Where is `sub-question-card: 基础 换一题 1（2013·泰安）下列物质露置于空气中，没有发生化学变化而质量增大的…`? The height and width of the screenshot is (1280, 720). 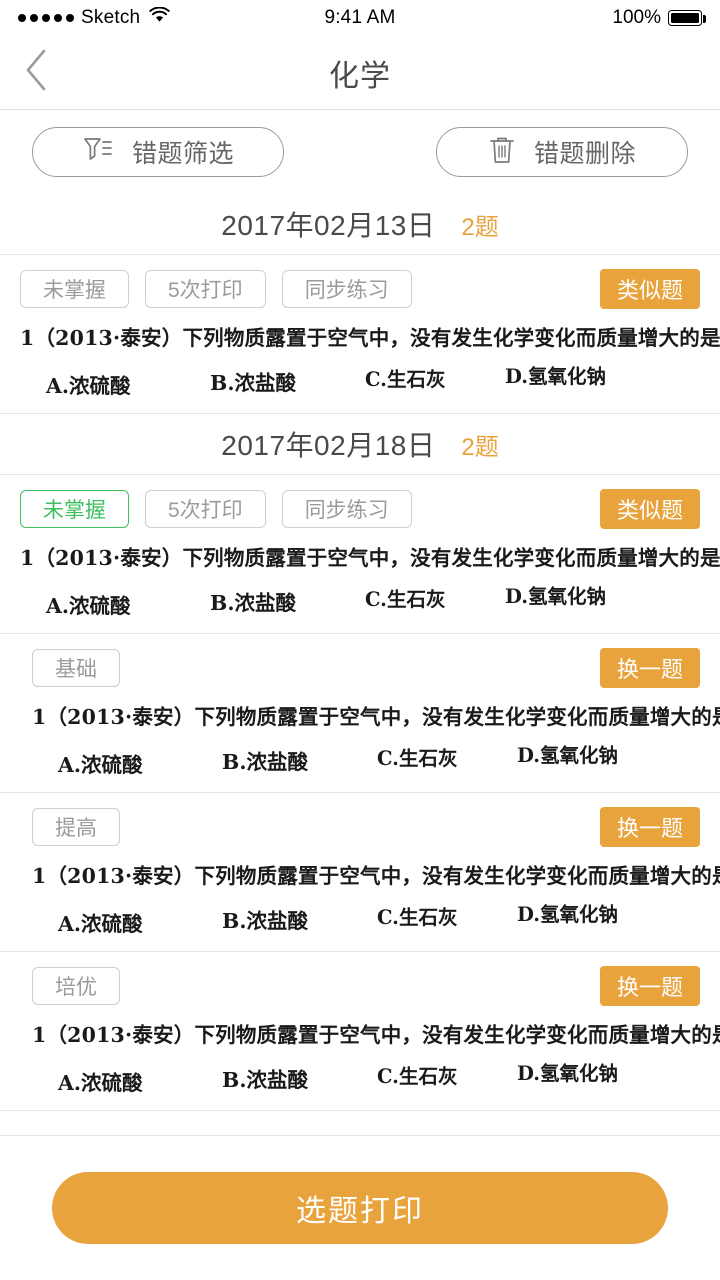 sub-question-card: 基础 换一题 1（2013·泰安）下列物质露置于空气中，没有发生化学变化而质量增大的… is located at coordinates (360, 713).